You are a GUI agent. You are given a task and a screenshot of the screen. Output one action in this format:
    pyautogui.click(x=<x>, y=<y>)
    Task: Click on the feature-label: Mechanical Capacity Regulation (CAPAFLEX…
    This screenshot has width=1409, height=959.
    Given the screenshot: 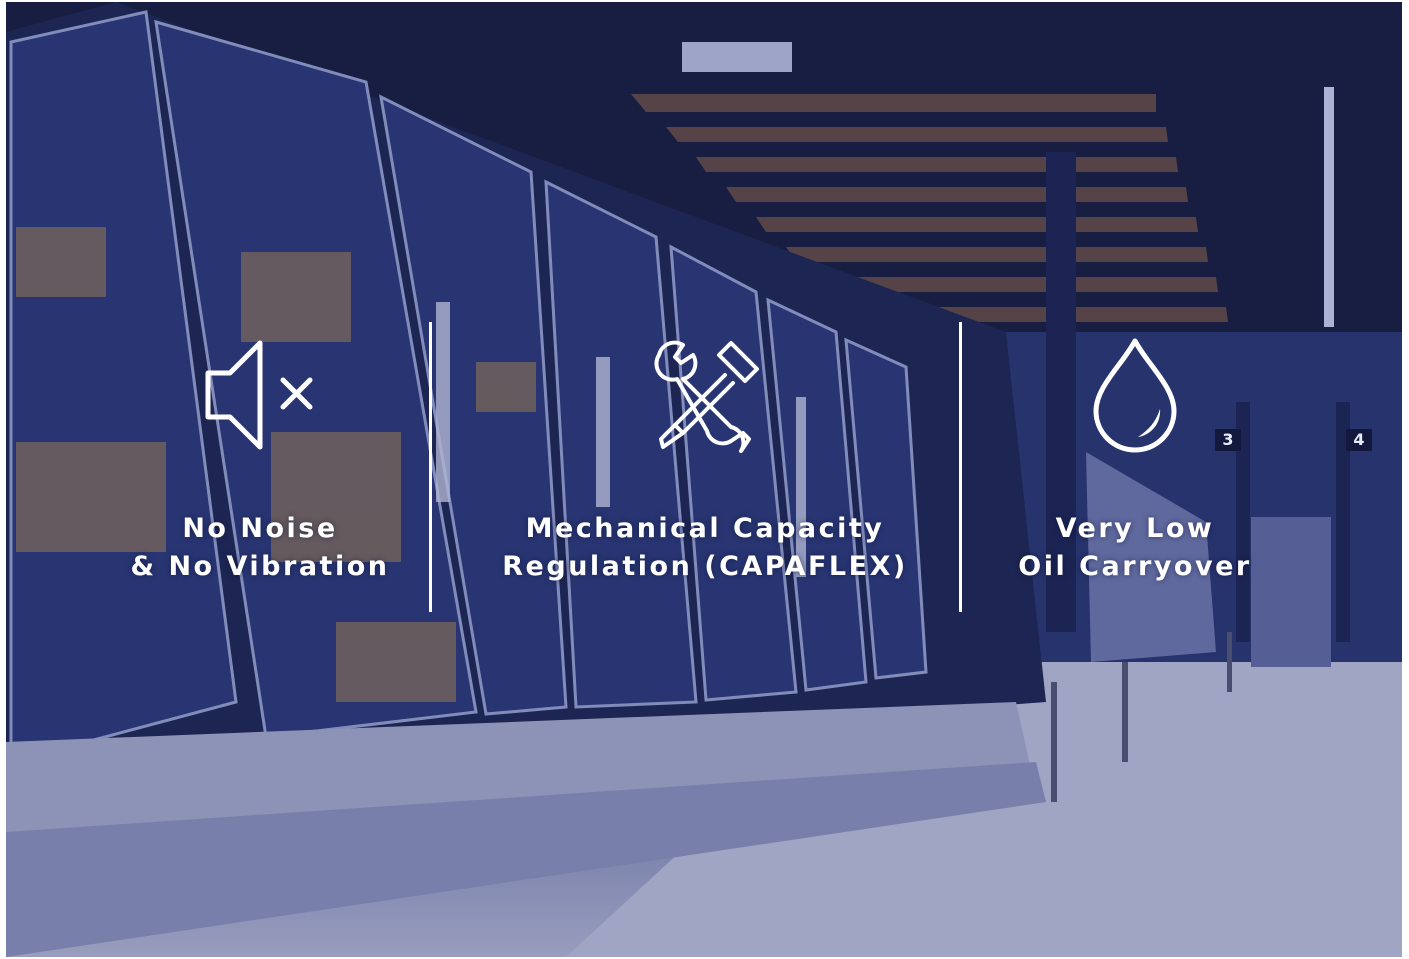 What is the action you would take?
    pyautogui.click(x=704, y=548)
    